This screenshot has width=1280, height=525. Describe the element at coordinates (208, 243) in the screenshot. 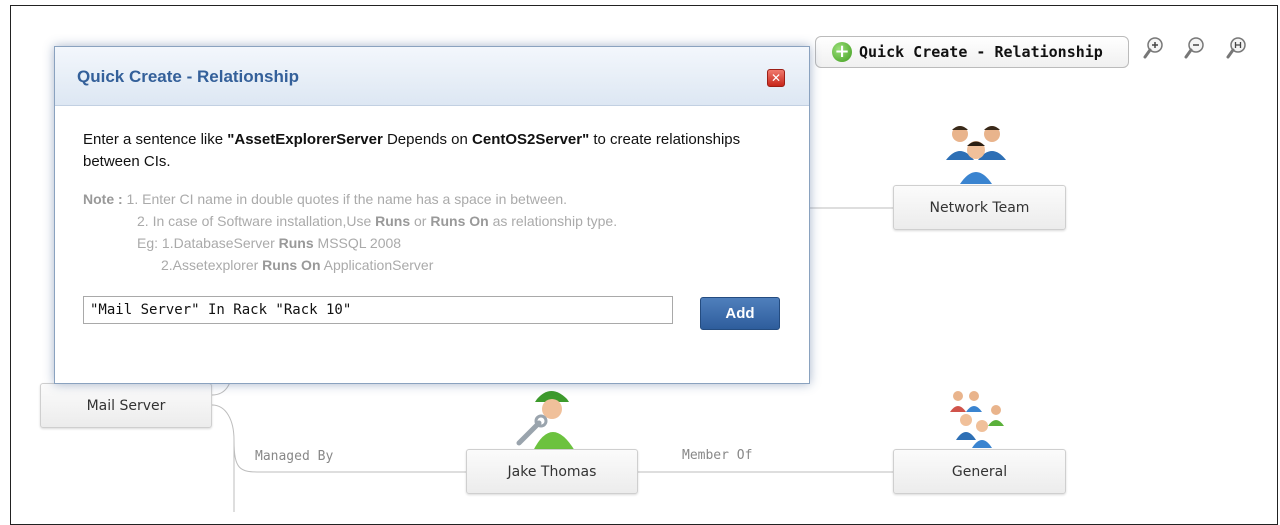

I see `eg-1: Eg: 1.DatabaseServer` at that location.